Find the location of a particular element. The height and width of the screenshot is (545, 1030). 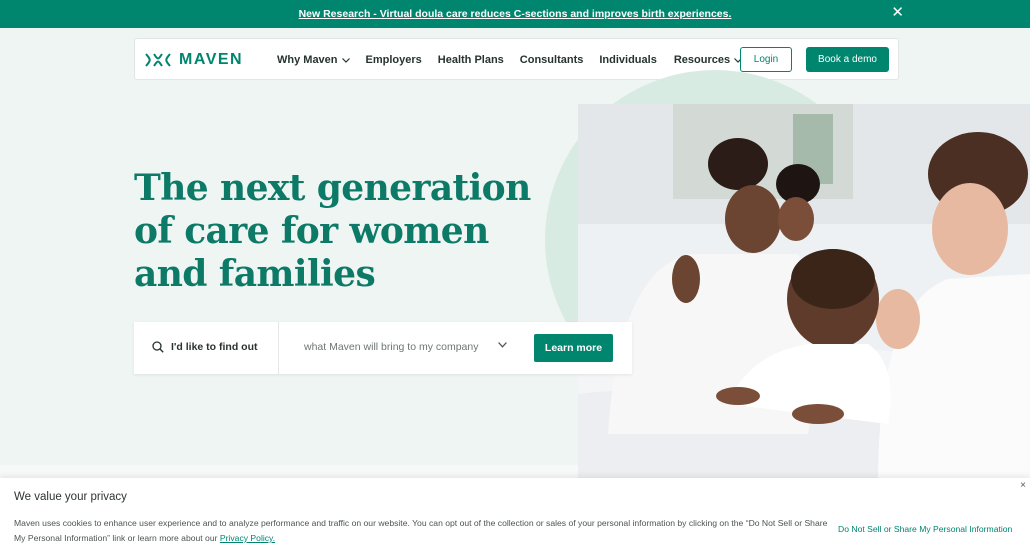

hero-title-line: of care for women is located at coordinates (311, 231).